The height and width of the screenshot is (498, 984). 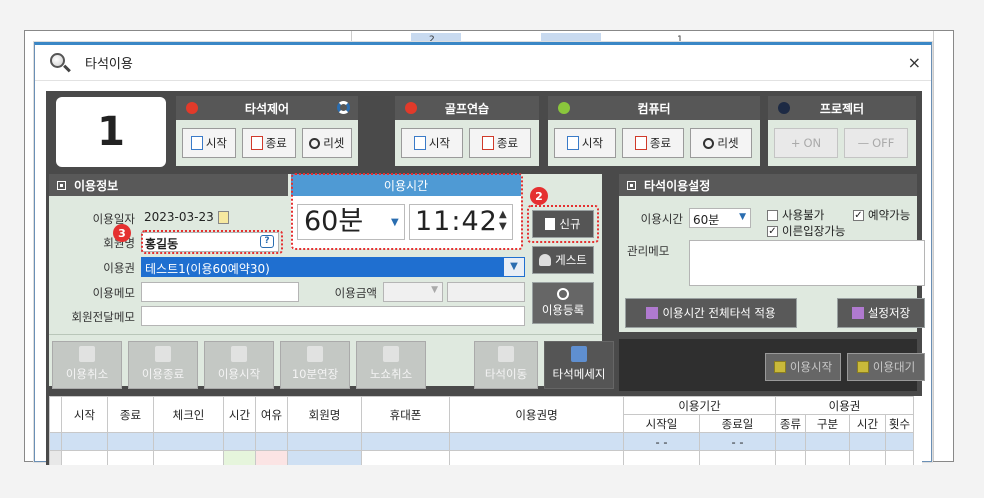 What do you see at coordinates (60, 63) in the screenshot?
I see `magnifier-icon` at bounding box center [60, 63].